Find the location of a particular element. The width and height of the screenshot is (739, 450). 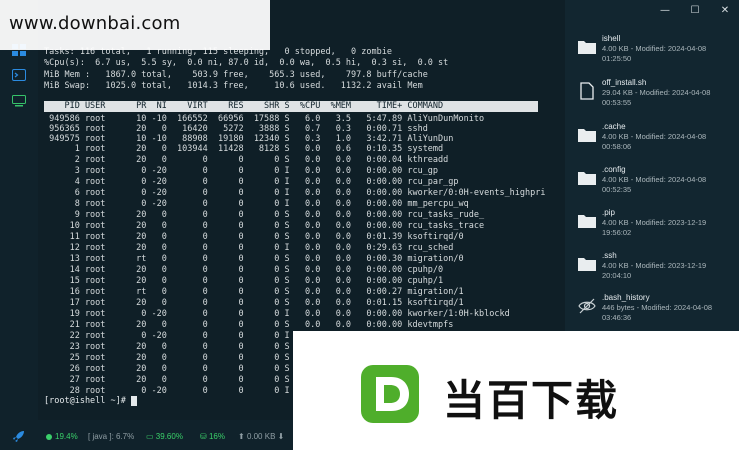

java-status: [ java ]: 6.7% is located at coordinates (111, 436).